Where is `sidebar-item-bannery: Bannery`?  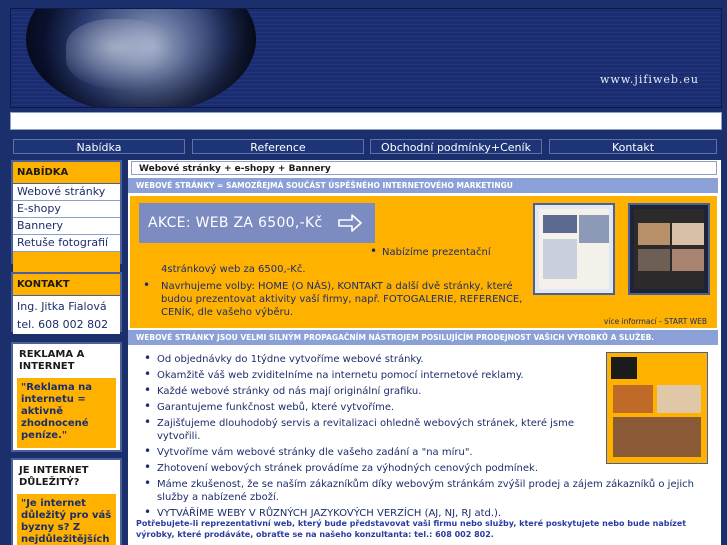
sidebar-item-bannery: Bannery is located at coordinates (66, 226).